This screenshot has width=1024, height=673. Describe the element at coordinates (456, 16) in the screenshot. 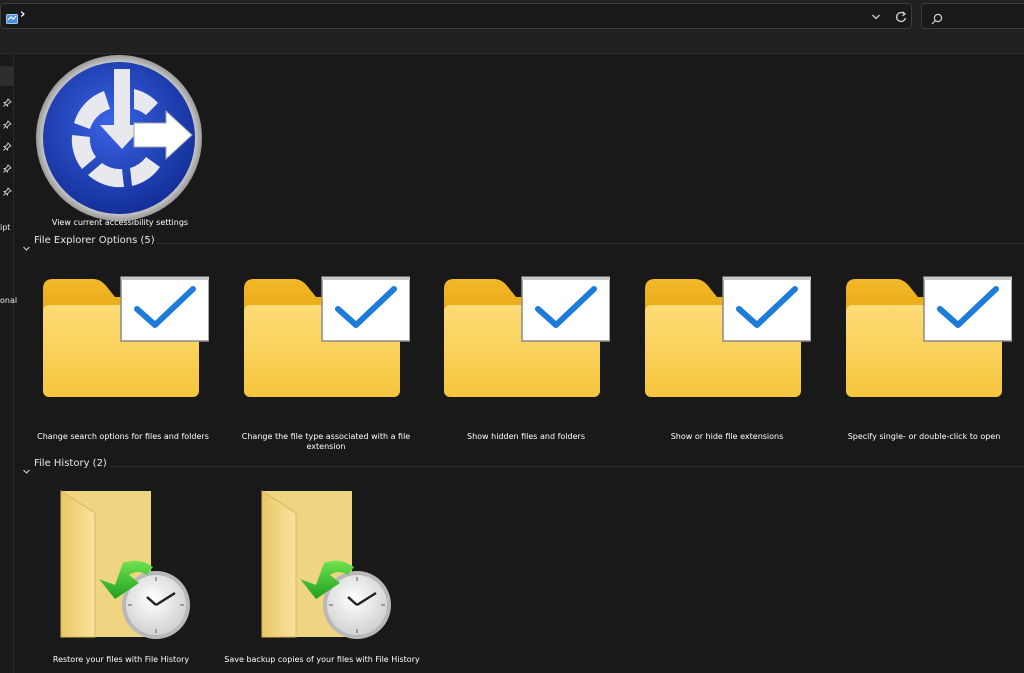

I see `address-bar: ›` at that location.